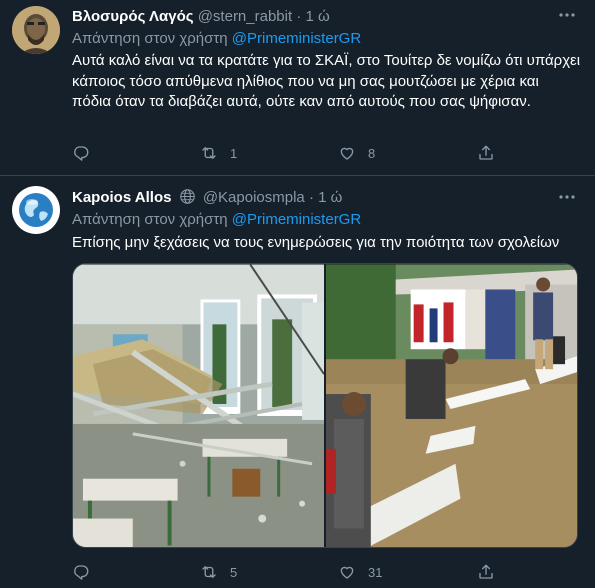  I want to click on like-count: 31, so click(375, 572).